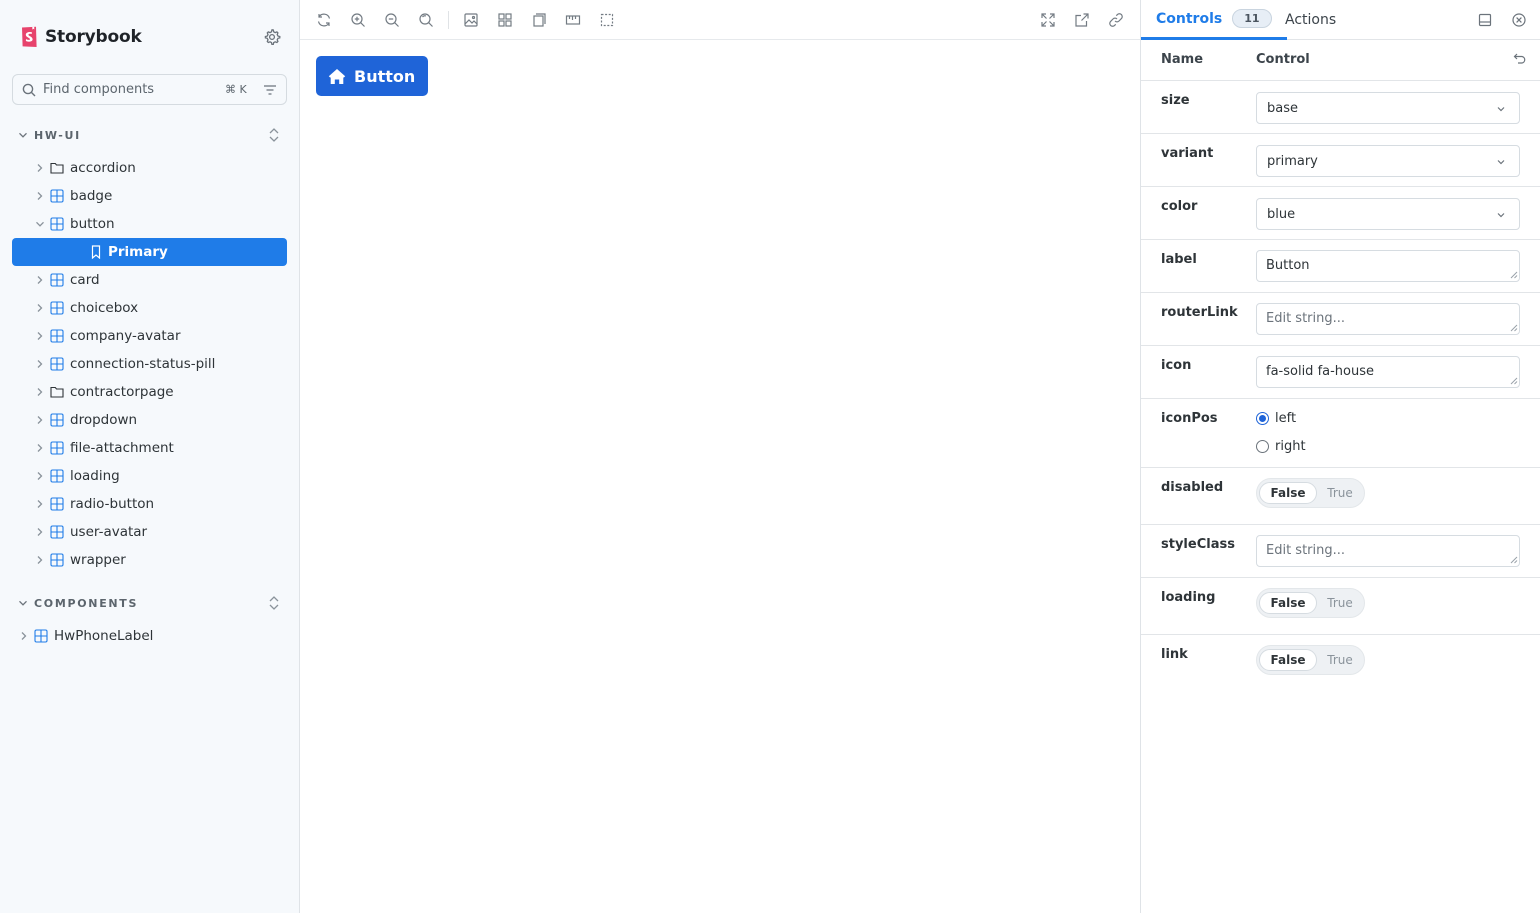 Image resolution: width=1540 pixels, height=913 pixels. What do you see at coordinates (1175, 100) in the screenshot?
I see `control-name: size` at bounding box center [1175, 100].